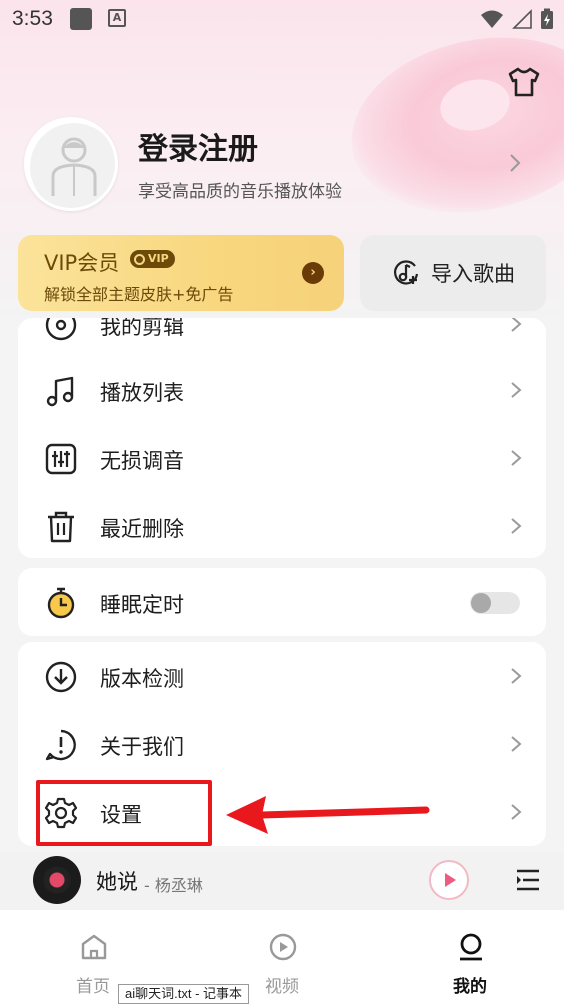 The width and height of the screenshot is (564, 1004). What do you see at coordinates (142, 529) in the screenshot?
I see `menu-item-label: 最近删除` at bounding box center [142, 529].